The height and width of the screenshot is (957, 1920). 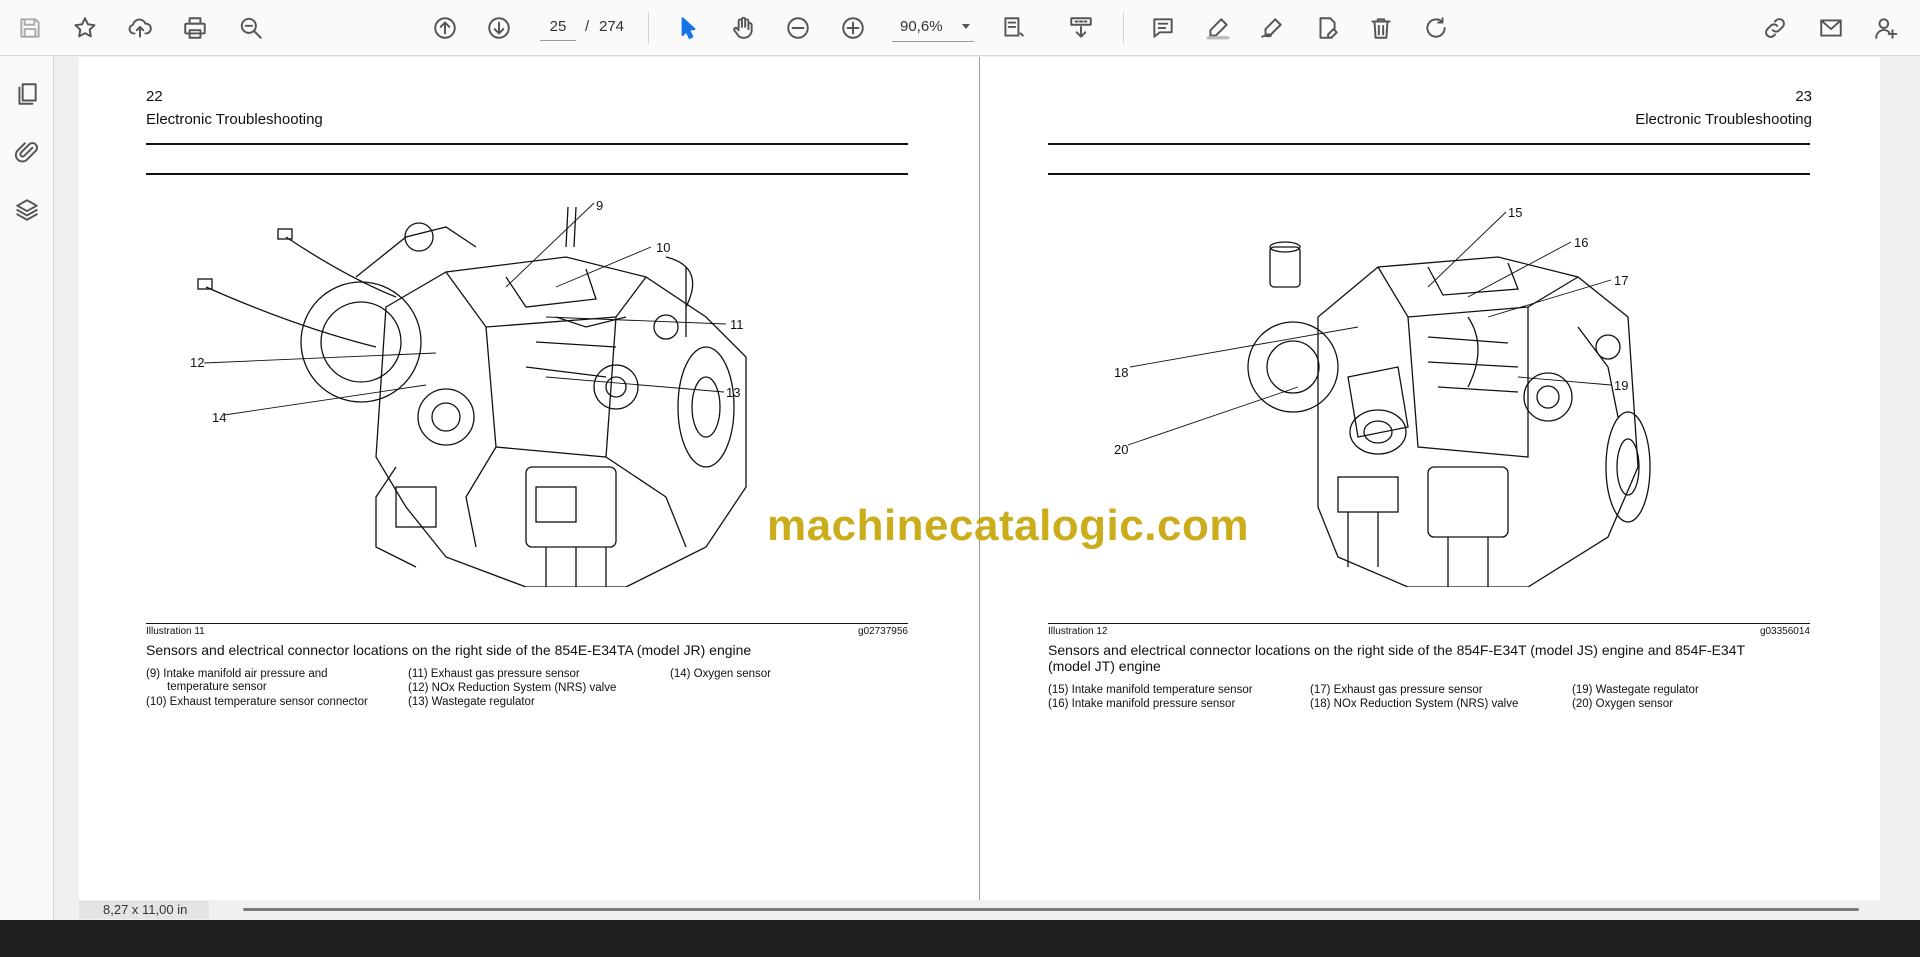 What do you see at coordinates (85, 28) in the screenshot?
I see `star-icon` at bounding box center [85, 28].